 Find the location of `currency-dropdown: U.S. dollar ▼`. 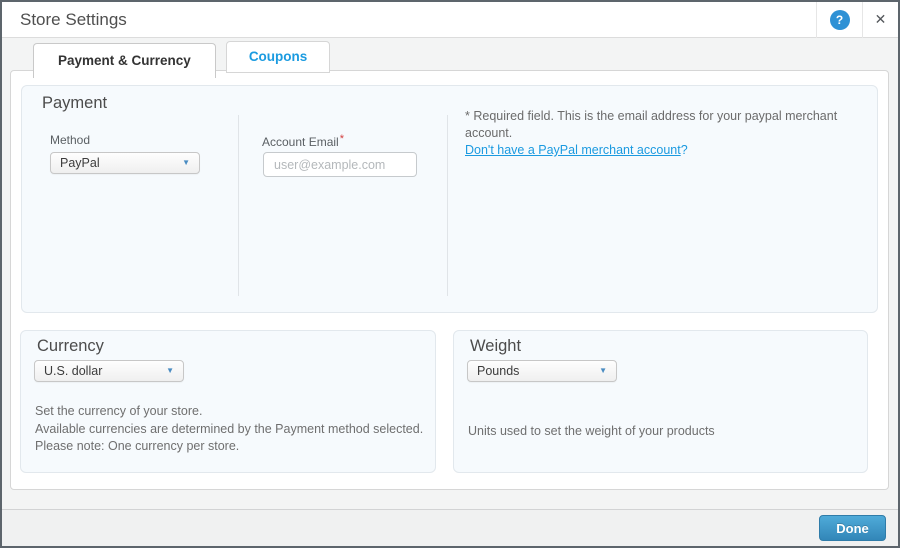

currency-dropdown: U.S. dollar ▼ is located at coordinates (109, 371).